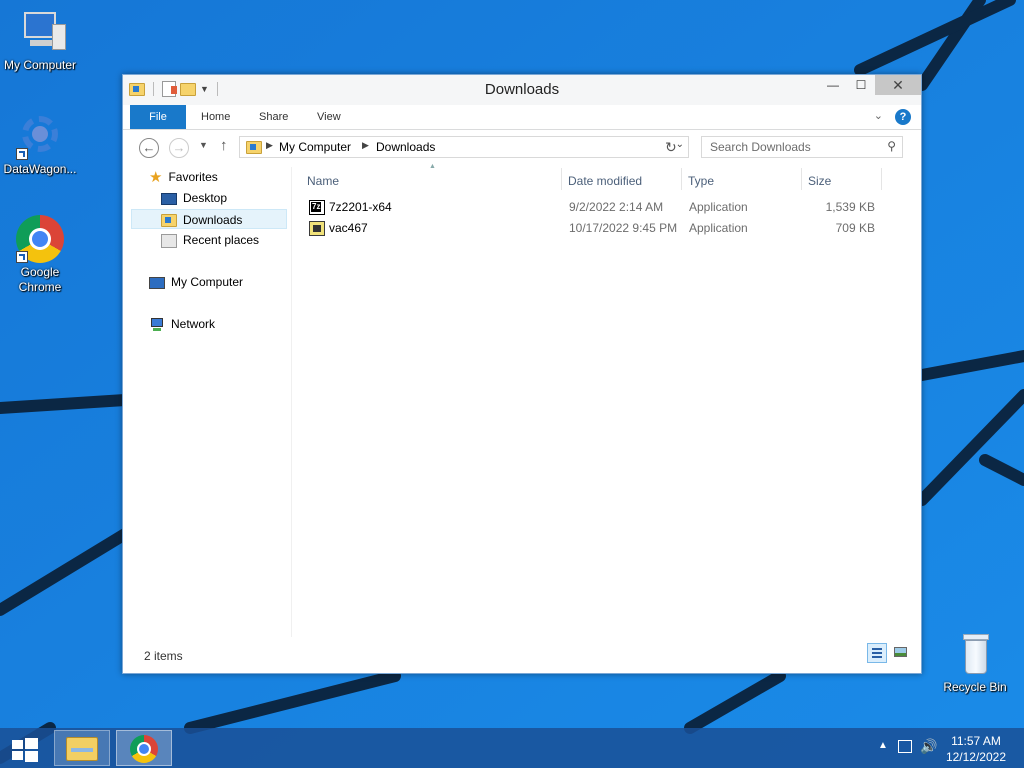 The width and height of the screenshot is (1024, 768). I want to click on ribbon-tabs: File Home Share View ⌄ ?, so click(522, 117).